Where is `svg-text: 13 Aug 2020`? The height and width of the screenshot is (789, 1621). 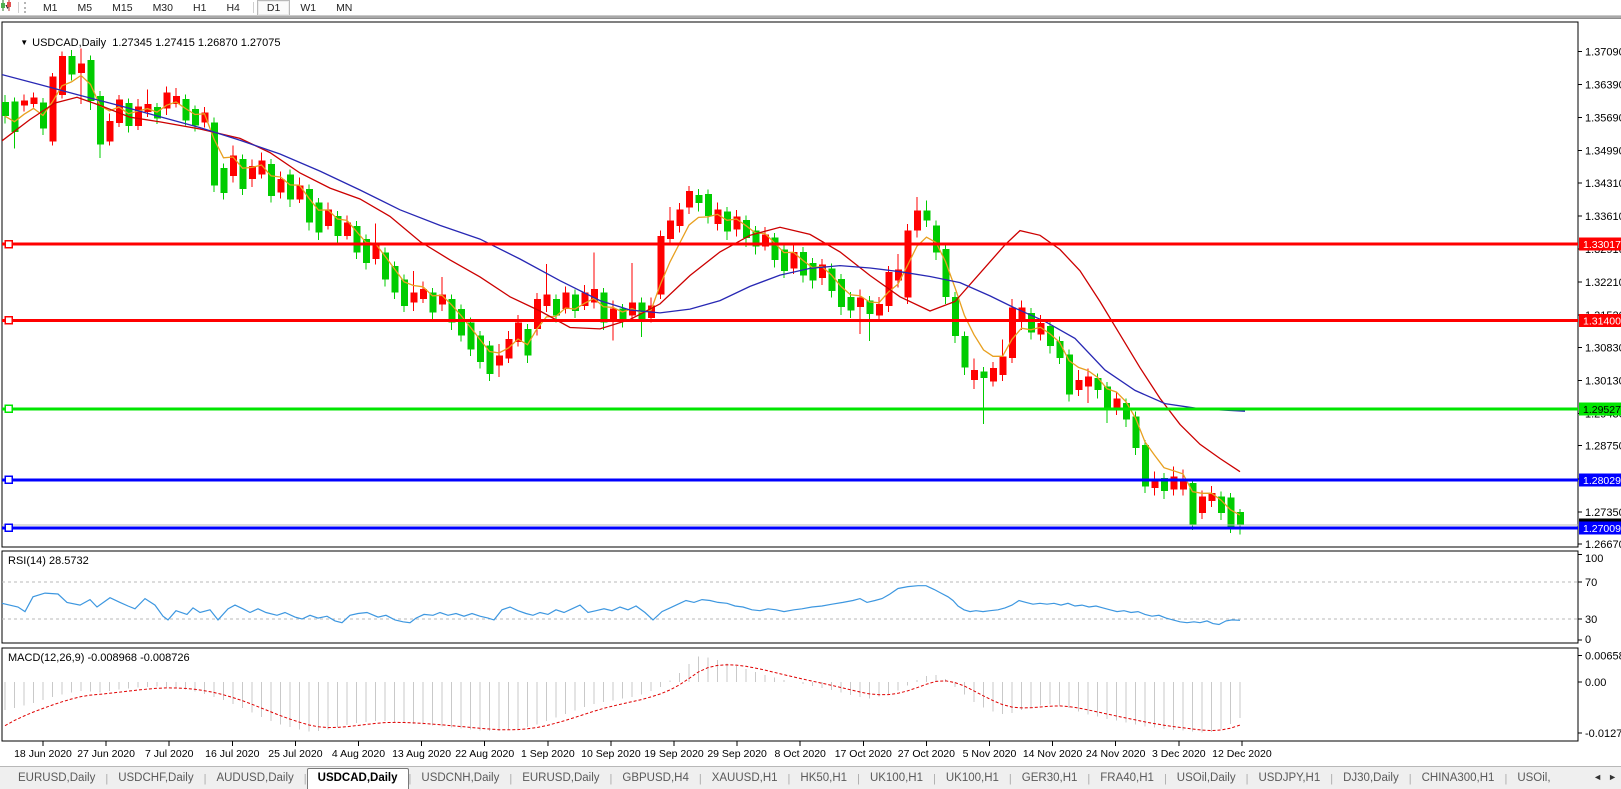
svg-text: 13 Aug 2020 is located at coordinates (421, 754).